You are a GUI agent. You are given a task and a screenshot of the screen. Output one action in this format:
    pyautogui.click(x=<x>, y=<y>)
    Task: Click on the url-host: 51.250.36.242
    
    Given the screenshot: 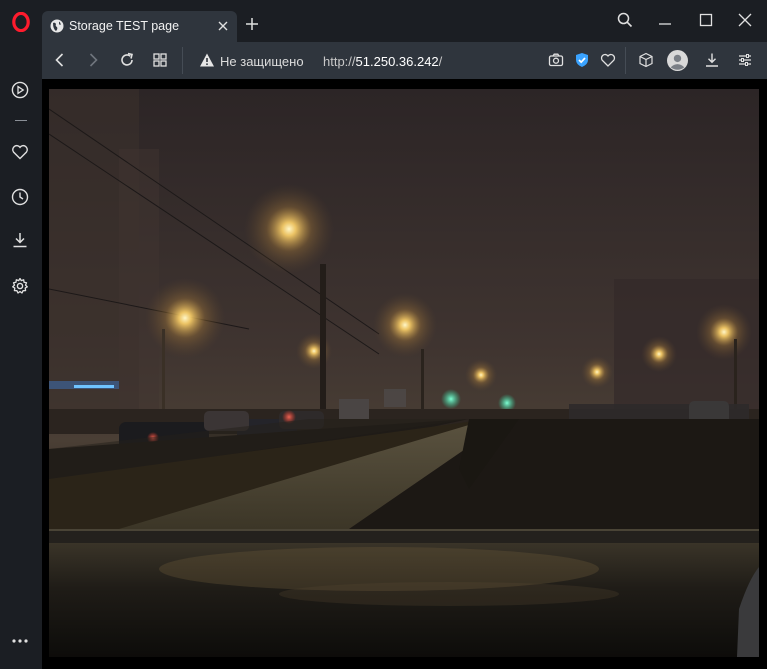 What is the action you would take?
    pyautogui.click(x=397, y=61)
    